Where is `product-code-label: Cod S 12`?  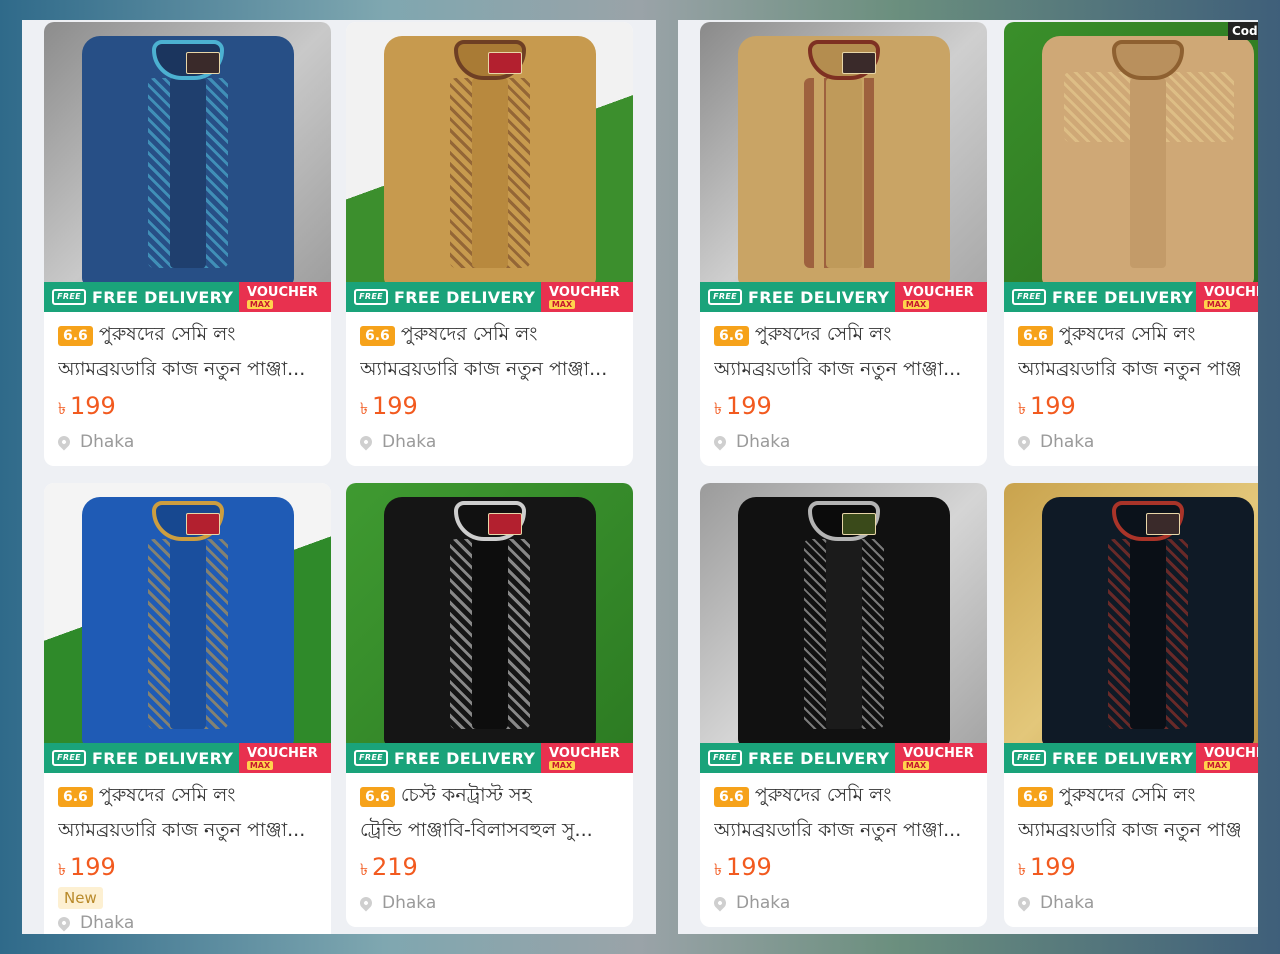
product-code-label: Cod S 12 is located at coordinates (1243, 31).